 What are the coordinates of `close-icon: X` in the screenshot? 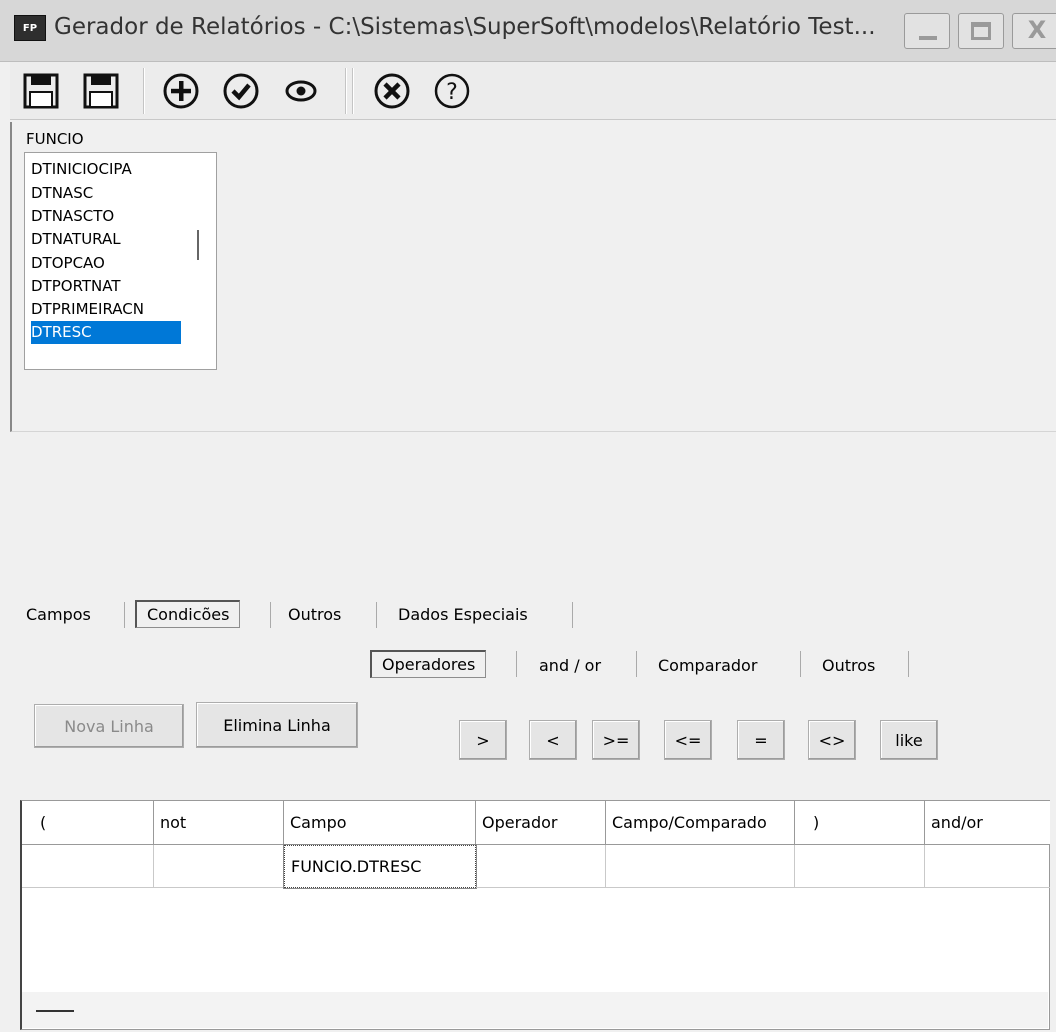 It's located at (1037, 30).